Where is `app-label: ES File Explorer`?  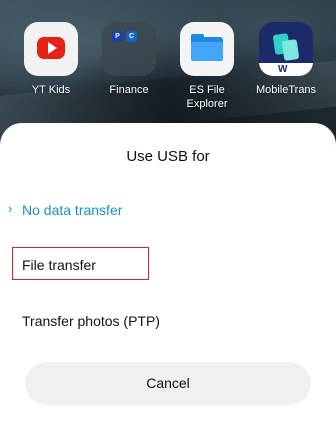 app-label: ES File Explorer is located at coordinates (207, 97).